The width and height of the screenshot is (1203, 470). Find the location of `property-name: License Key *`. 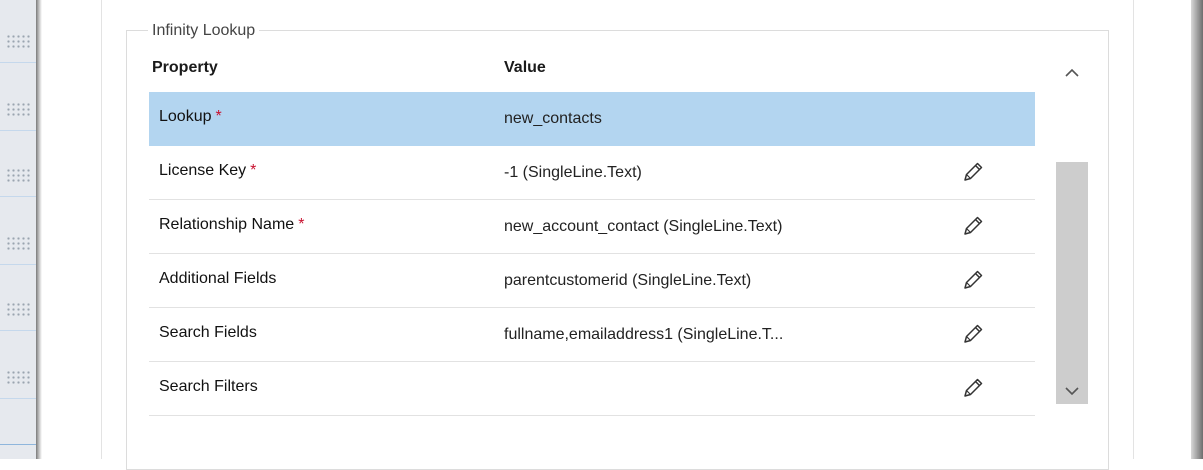

property-name: License Key * is located at coordinates (207, 171).